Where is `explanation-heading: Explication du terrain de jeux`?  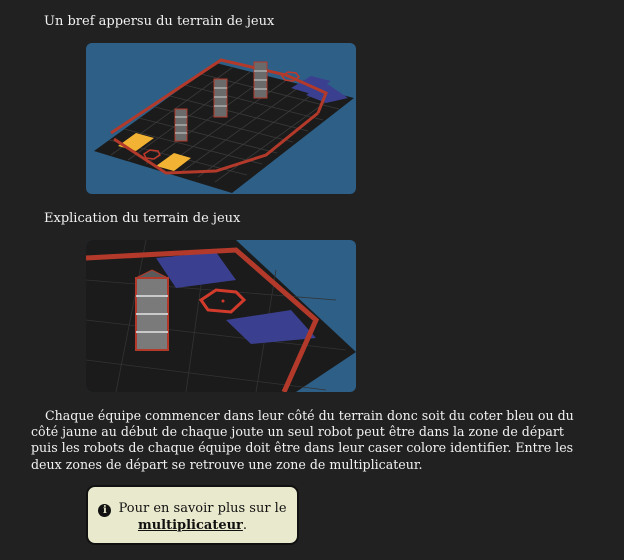 explanation-heading: Explication du terrain de jeux is located at coordinates (142, 218).